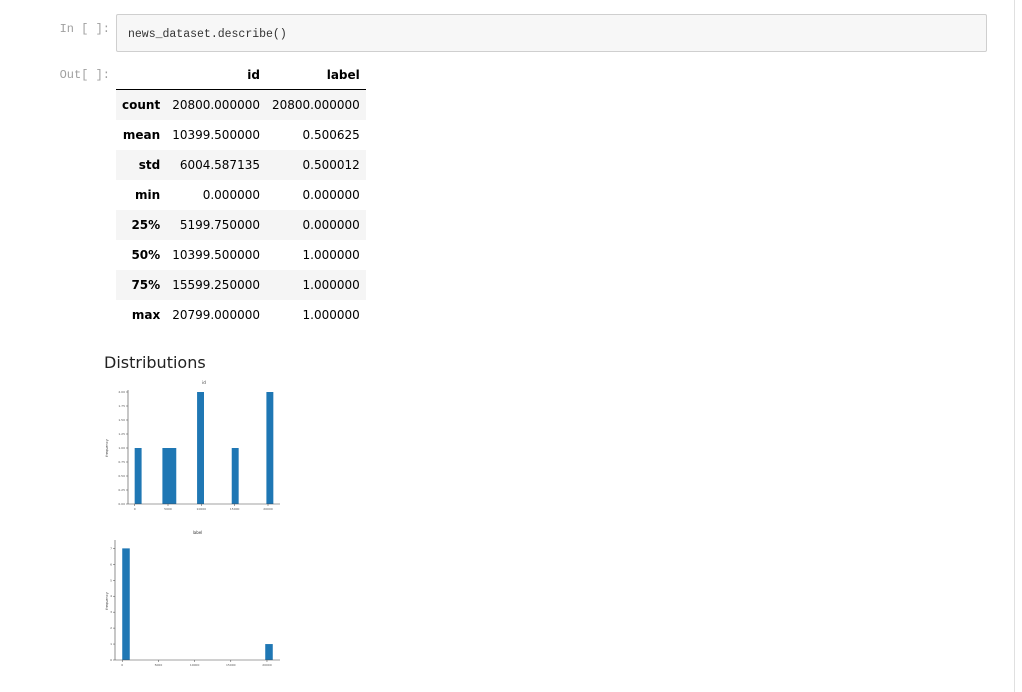 Image resolution: width=1022 pixels, height=692 pixels. What do you see at coordinates (141, 135) in the screenshot?
I see `row-index: mean` at bounding box center [141, 135].